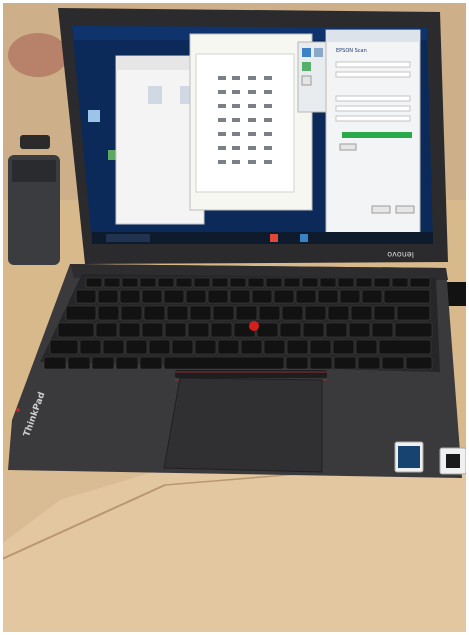 This screenshot has height=635, width=469. I want to click on scan-progress-bar, so click(377, 135).